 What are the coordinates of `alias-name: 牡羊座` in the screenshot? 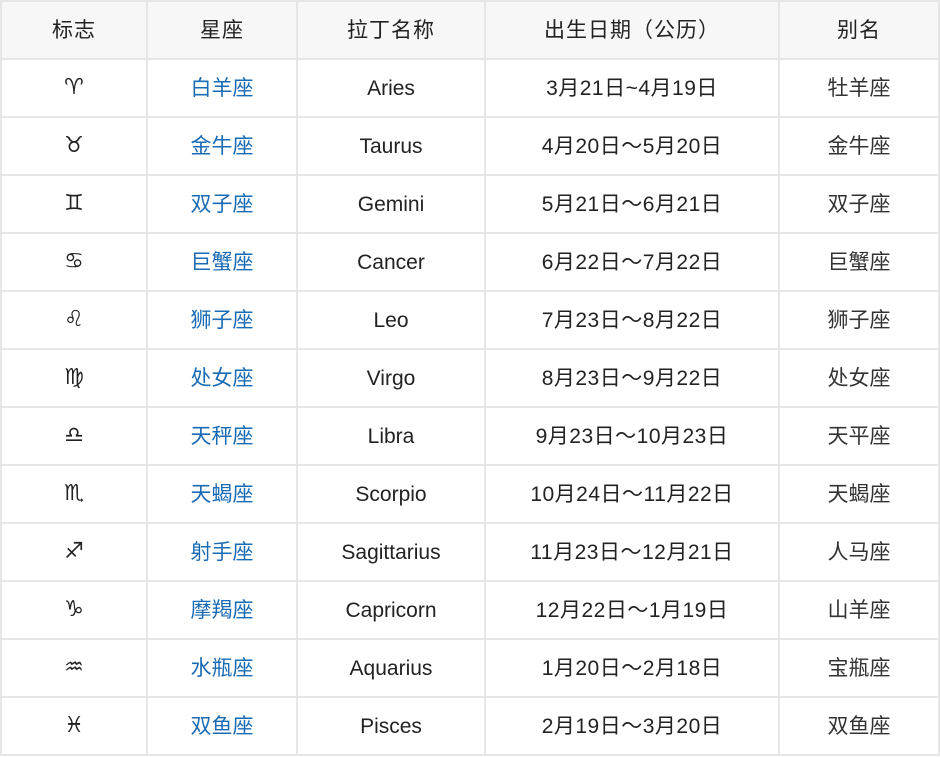 It's located at (859, 88).